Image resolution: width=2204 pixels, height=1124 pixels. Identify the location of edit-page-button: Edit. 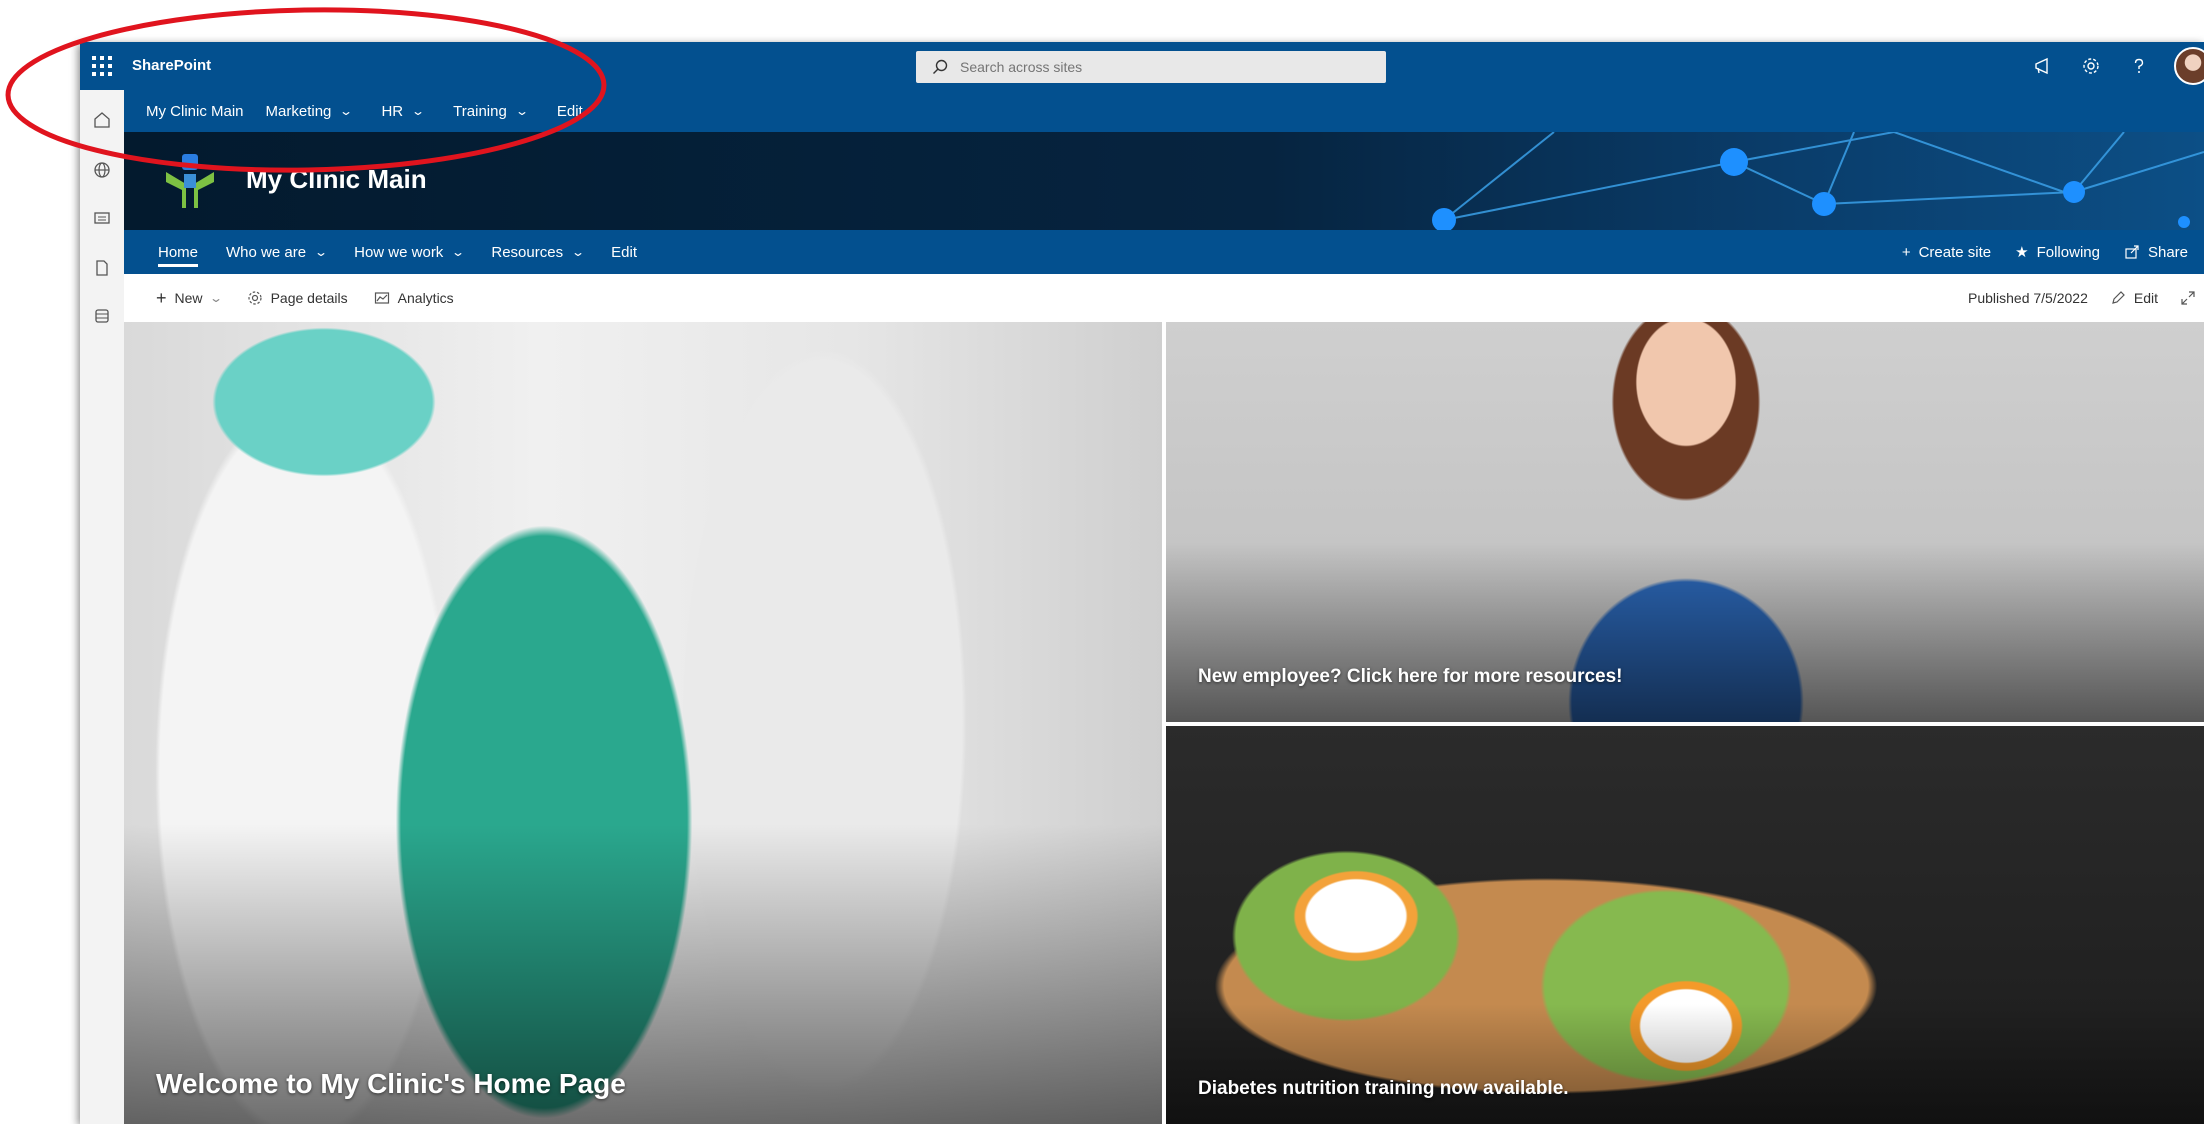
(2134, 298).